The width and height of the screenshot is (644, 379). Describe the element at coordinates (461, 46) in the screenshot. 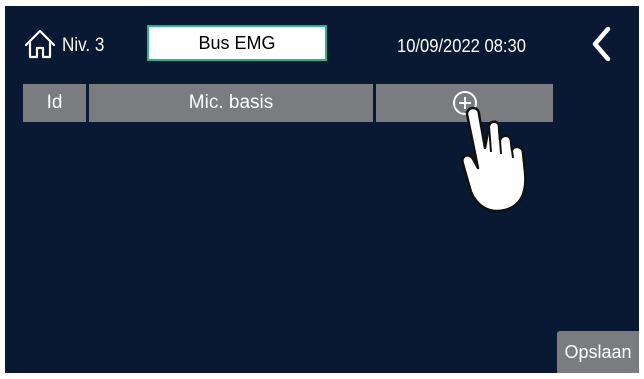

I see `date-time-display: 10/09/2022 08:30` at that location.